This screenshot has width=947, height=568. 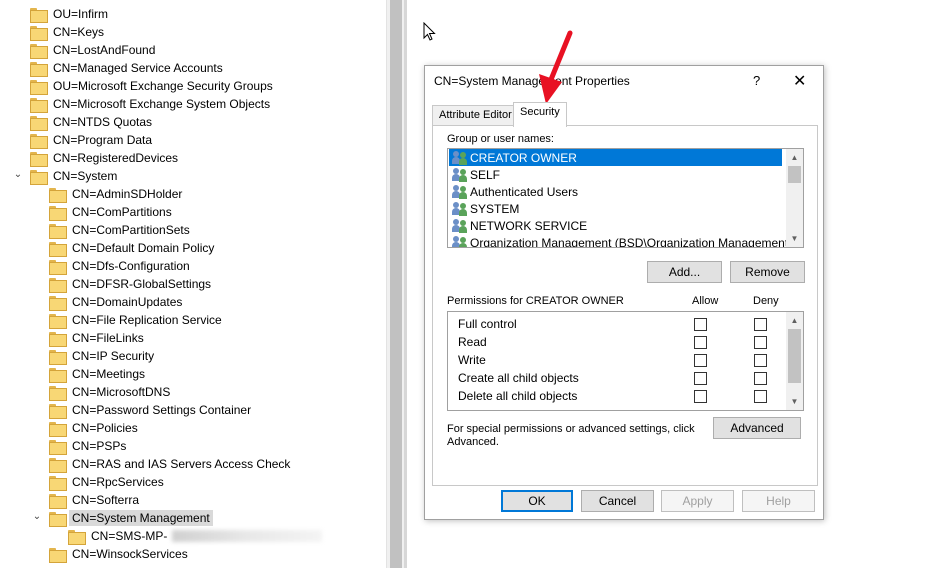 What do you see at coordinates (68, 32) in the screenshot?
I see `tree-item: CN=Keys` at bounding box center [68, 32].